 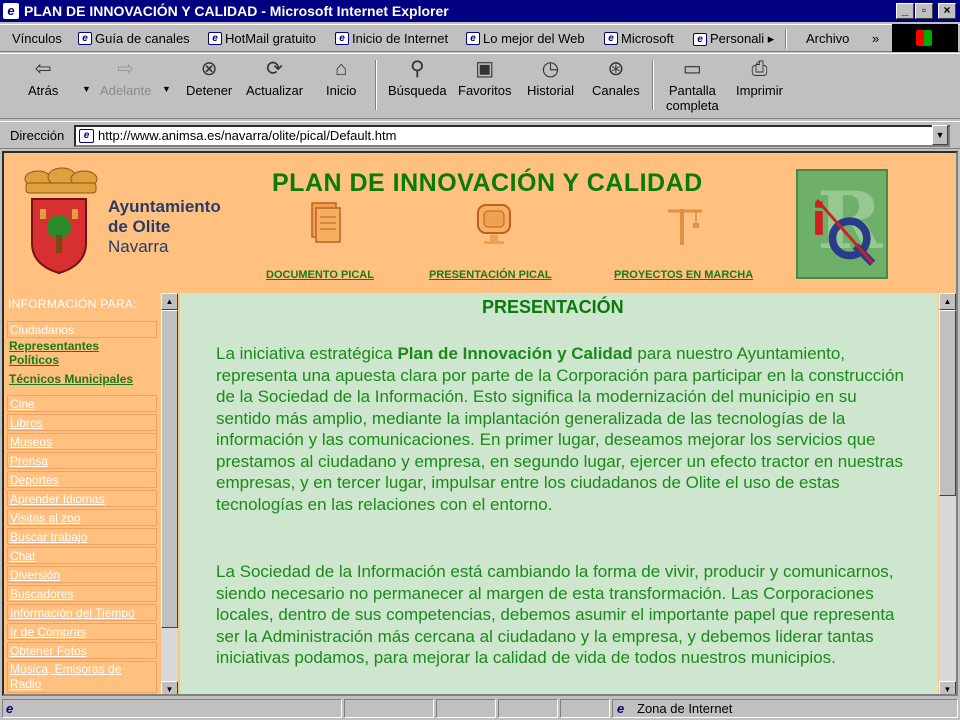 I want to click on presentation-monitor-icon, so click(x=494, y=224).